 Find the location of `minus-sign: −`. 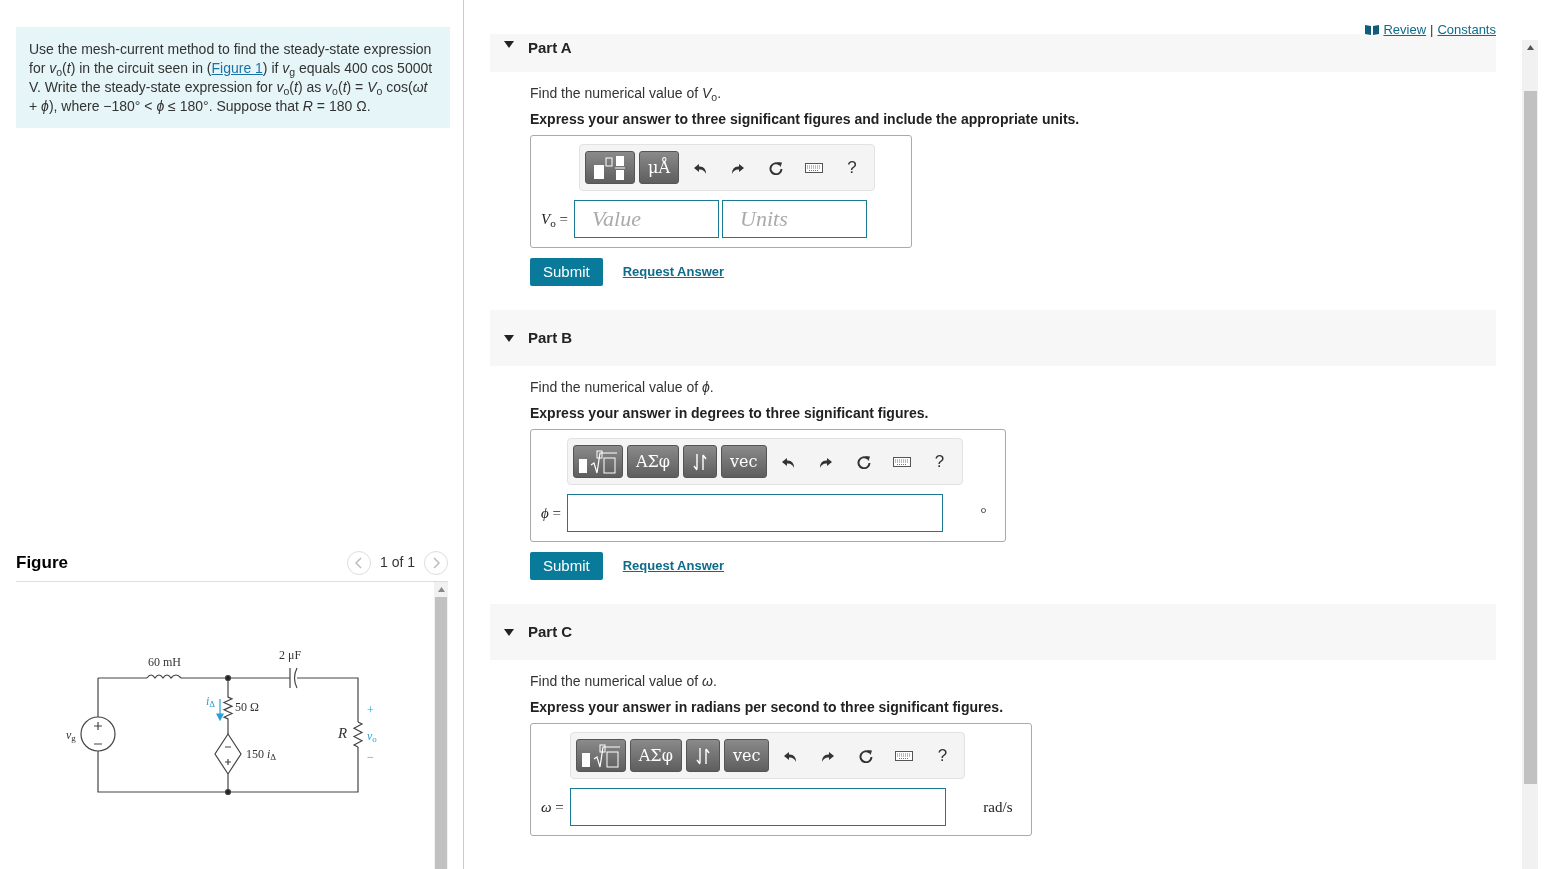

minus-sign: − is located at coordinates (370, 757).